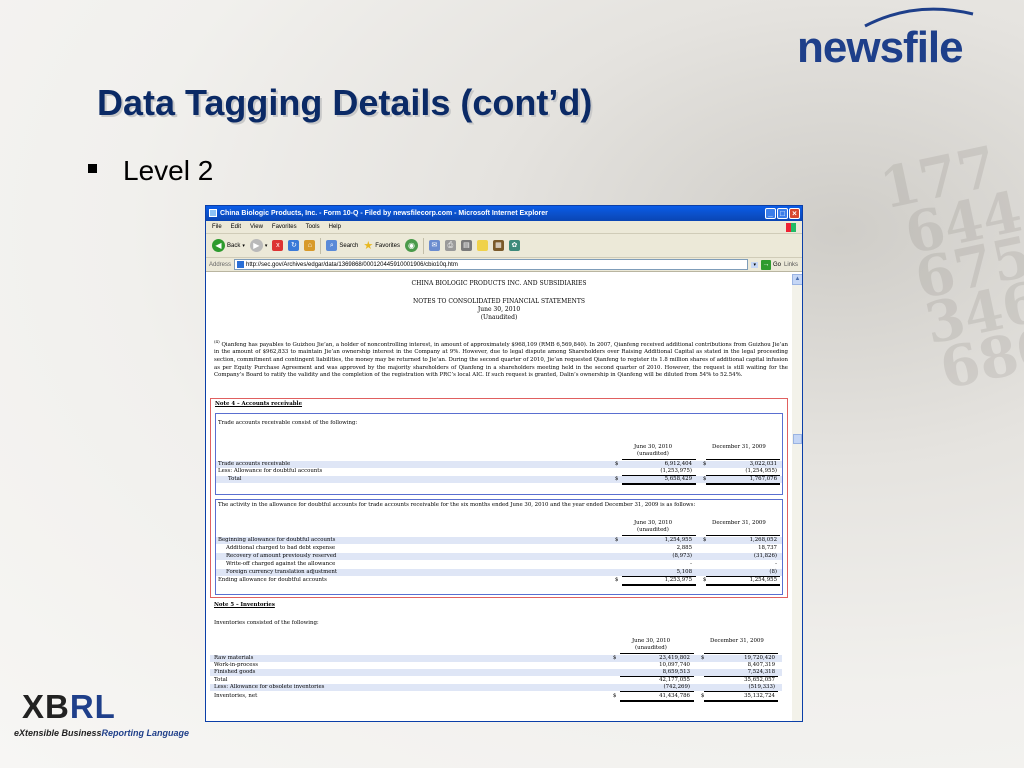  What do you see at coordinates (482, 245) in the screenshot?
I see `discuss-icon` at bounding box center [482, 245].